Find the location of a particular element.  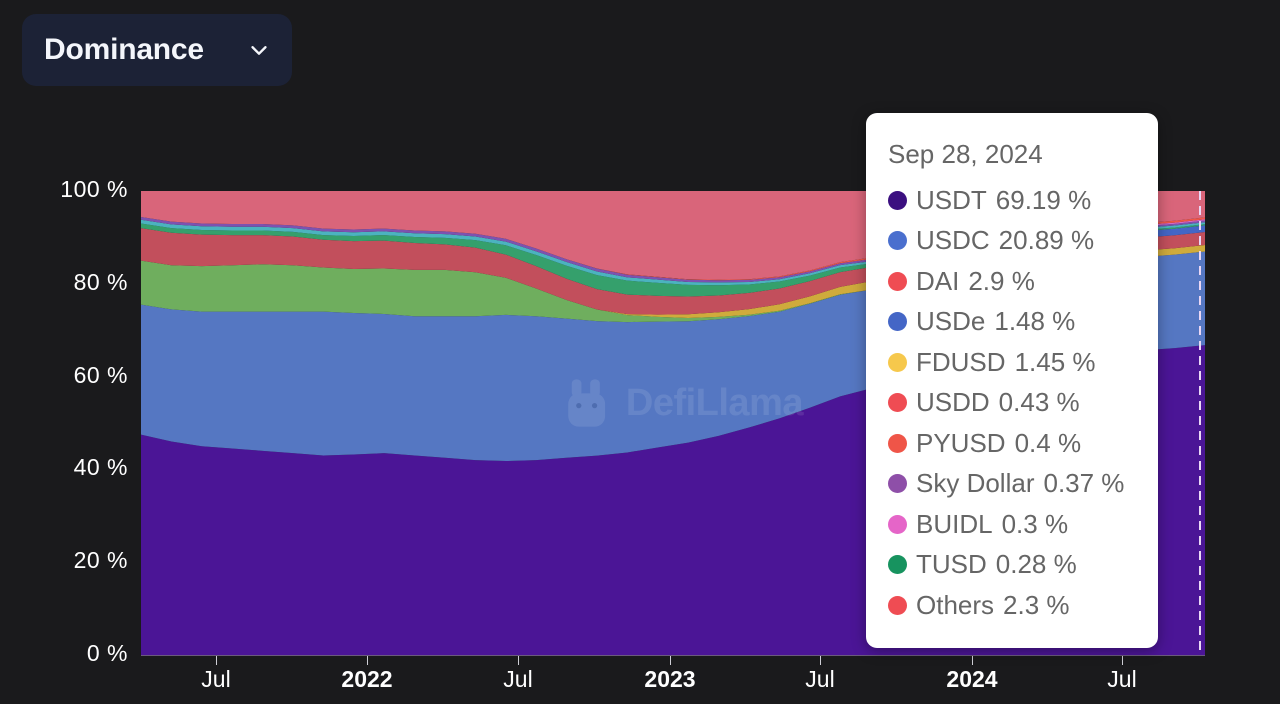

y-axis-label: 80 % is located at coordinates (100, 281).